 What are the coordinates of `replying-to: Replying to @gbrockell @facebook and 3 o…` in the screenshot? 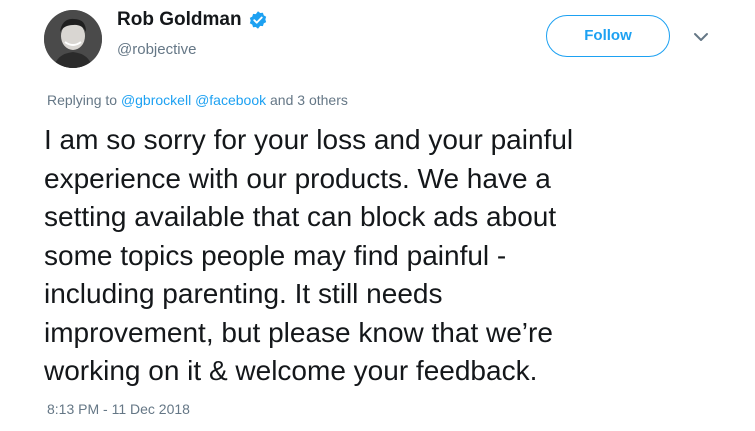 It's located at (197, 100).